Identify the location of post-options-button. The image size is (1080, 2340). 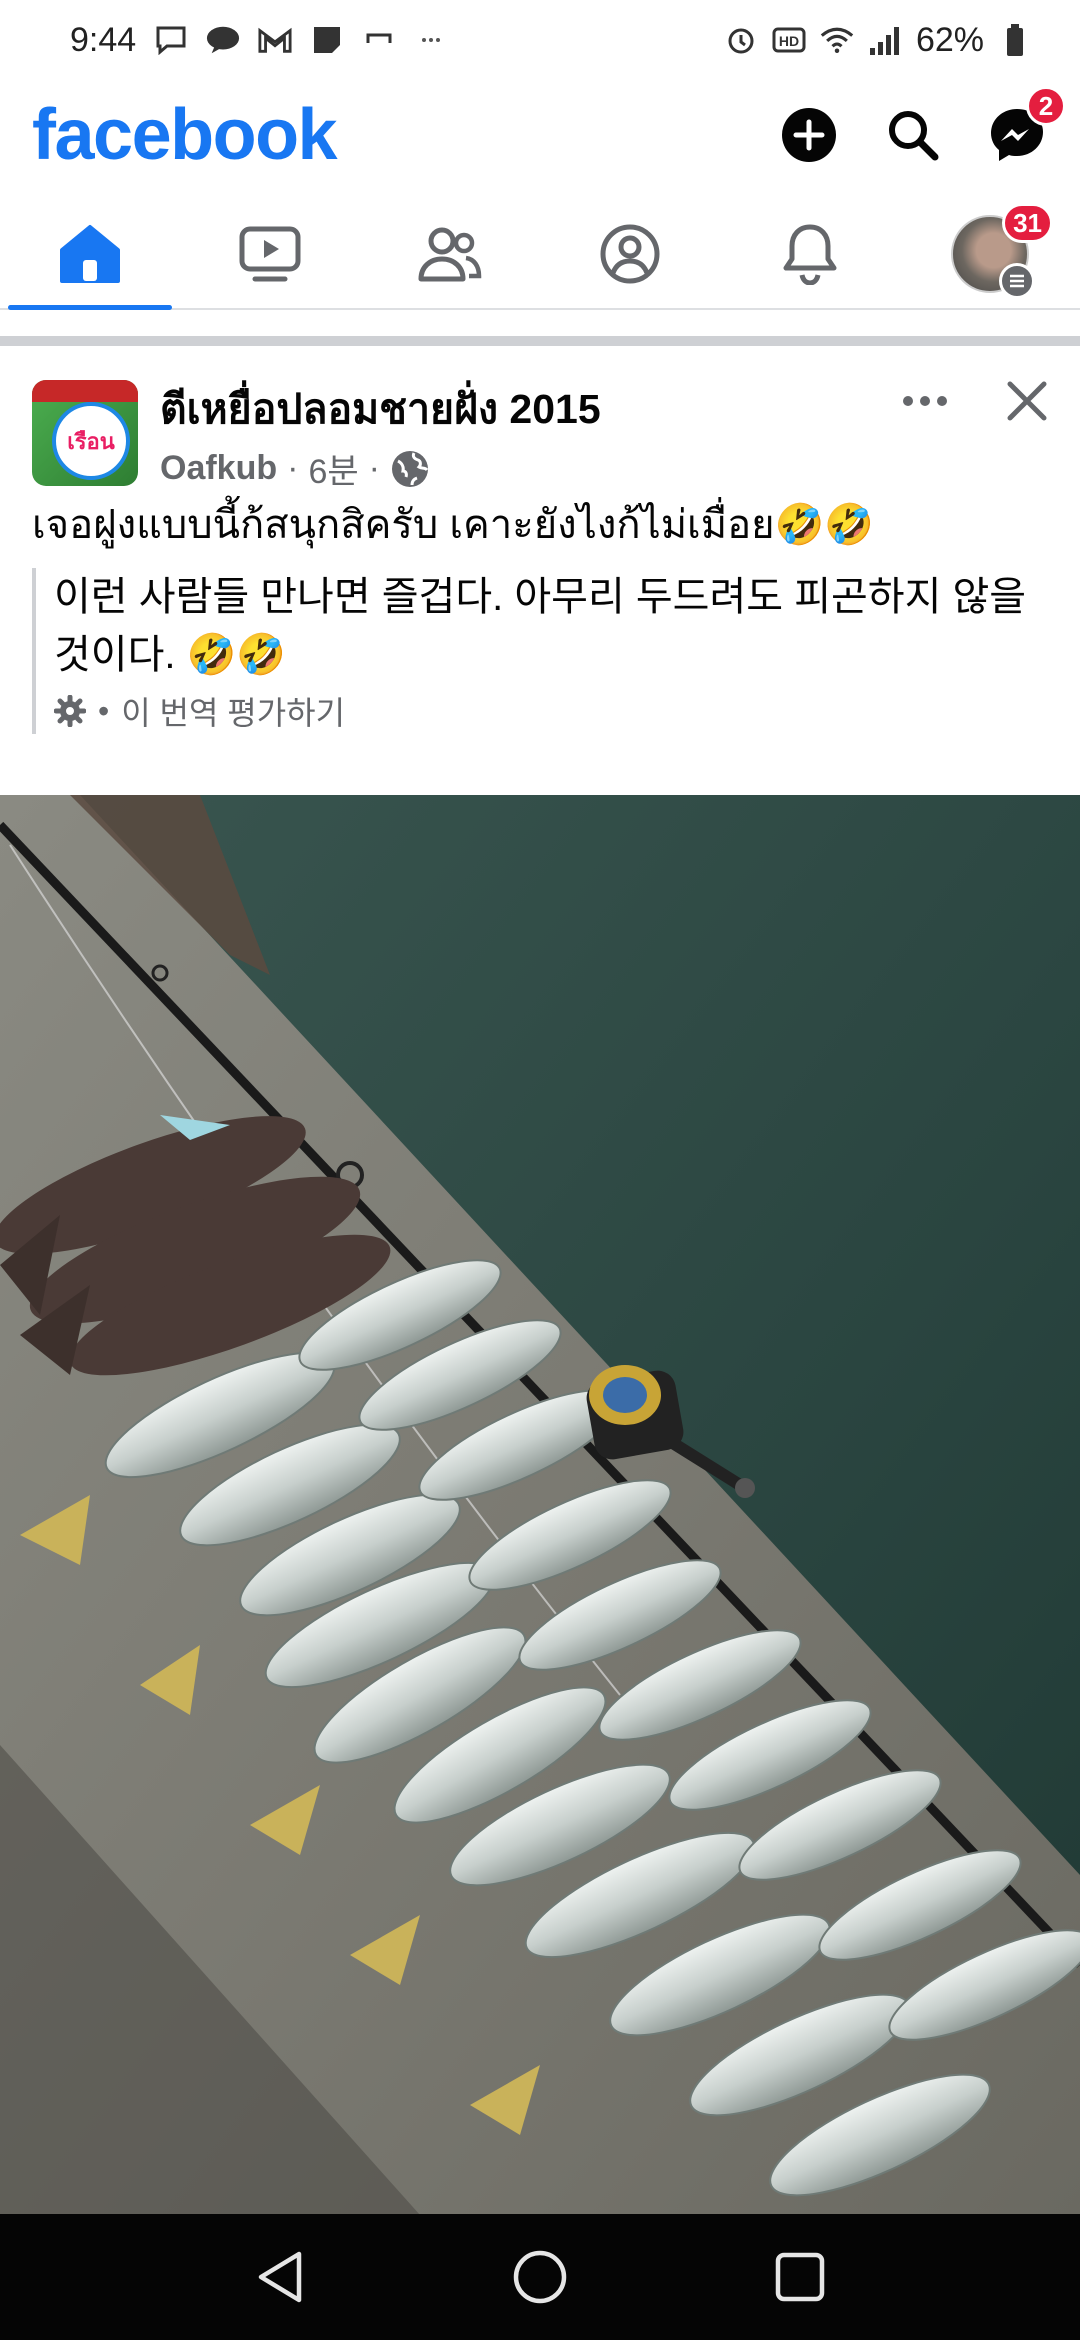
(925, 403).